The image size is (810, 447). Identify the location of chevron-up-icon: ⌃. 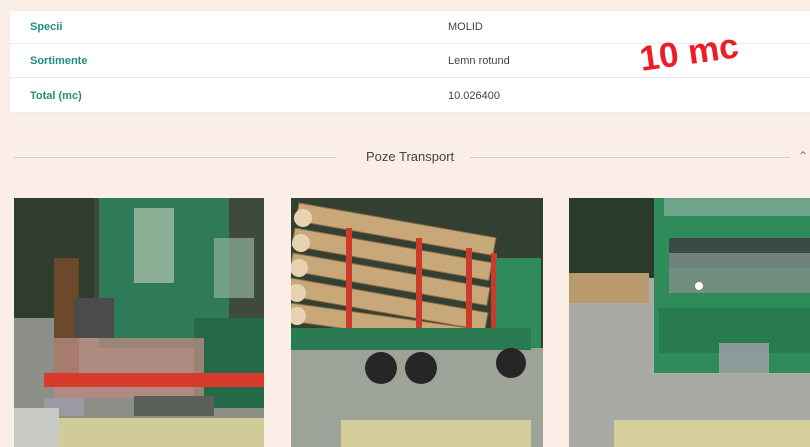
(803, 156).